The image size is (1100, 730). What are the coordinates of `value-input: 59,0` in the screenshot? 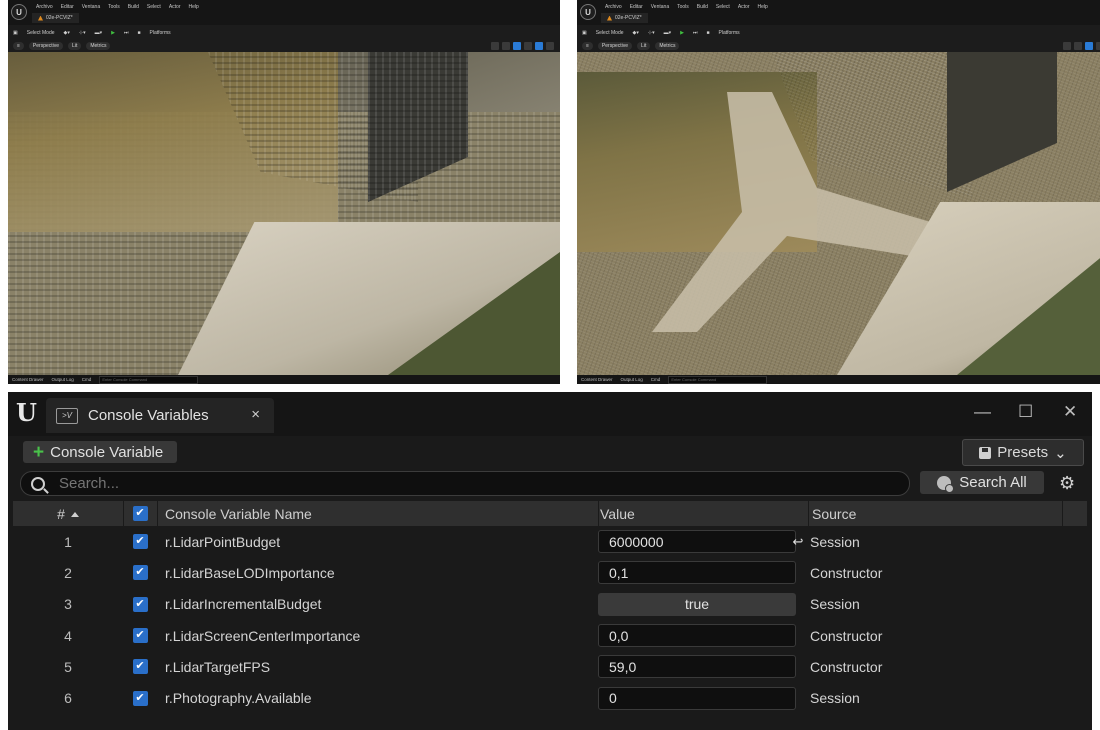 It's located at (697, 667).